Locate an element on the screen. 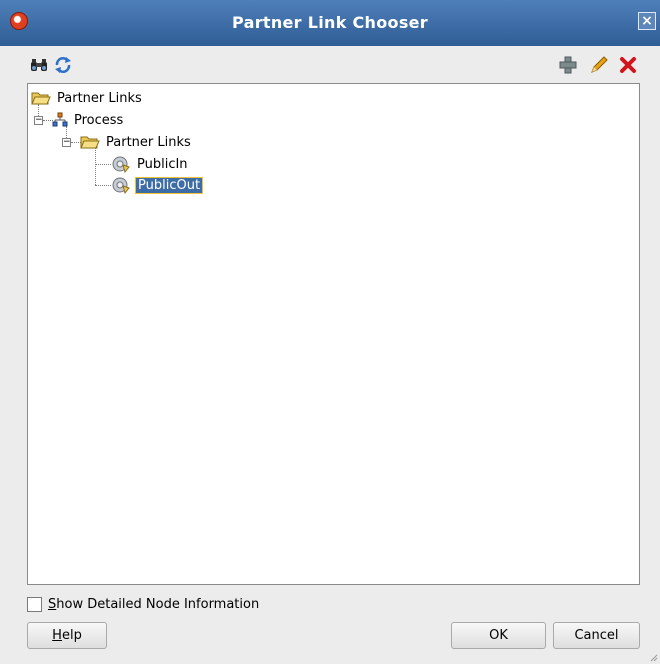  help-button: Help is located at coordinates (67, 635).